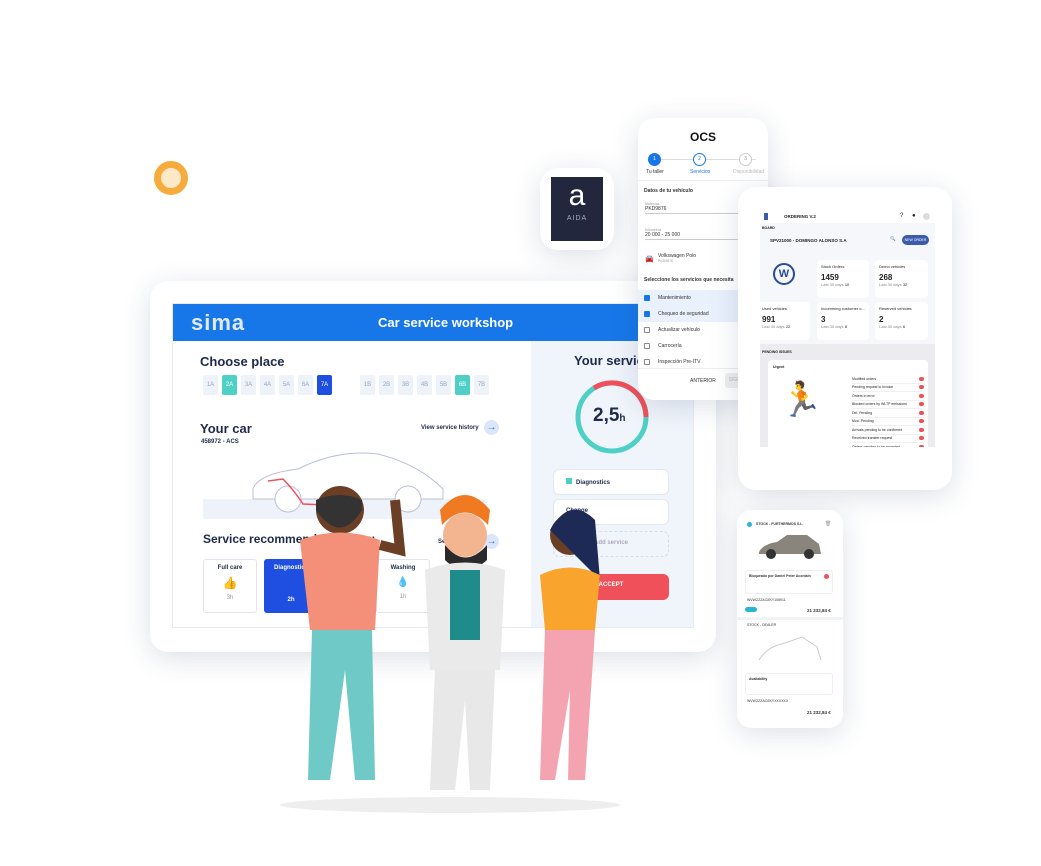  I want to click on vw-logo: W, so click(784, 274).